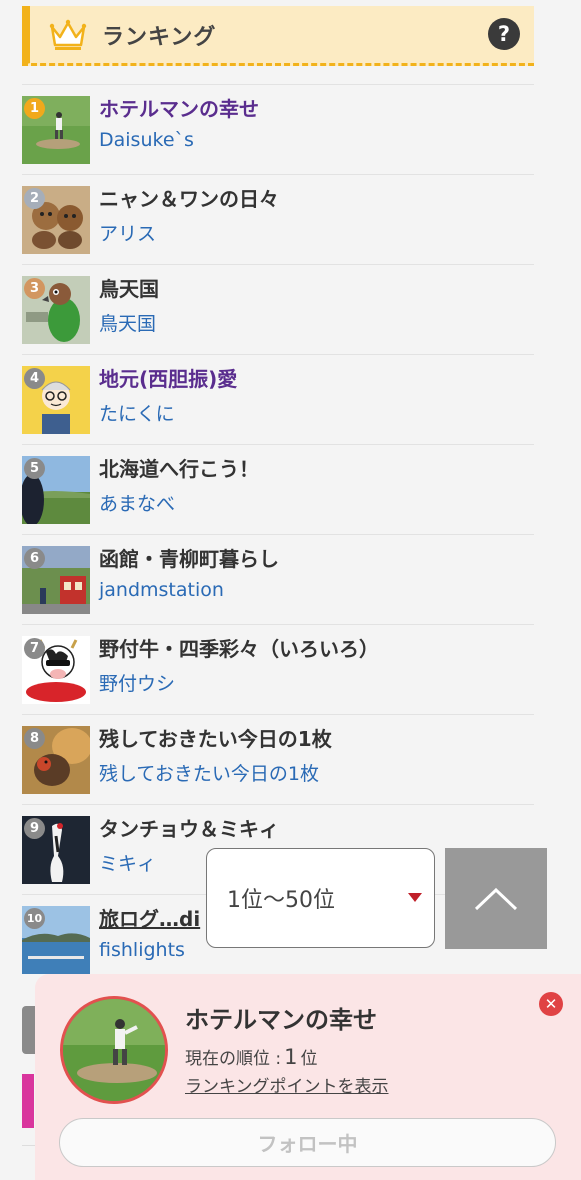  What do you see at coordinates (307, 1142) in the screenshot?
I see `follow-button: フォロー中` at bounding box center [307, 1142].